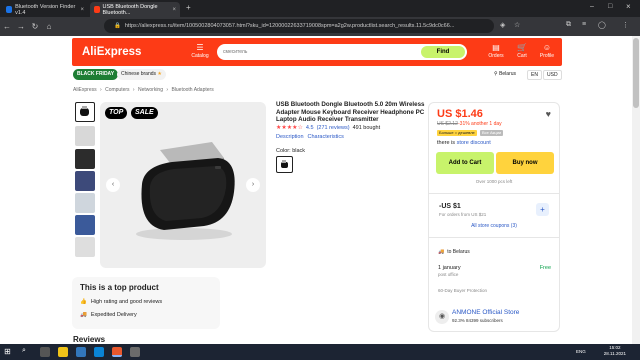 The image size is (640, 360). Describe the element at coordinates (494, 193) in the screenshot. I see `divider` at that location.